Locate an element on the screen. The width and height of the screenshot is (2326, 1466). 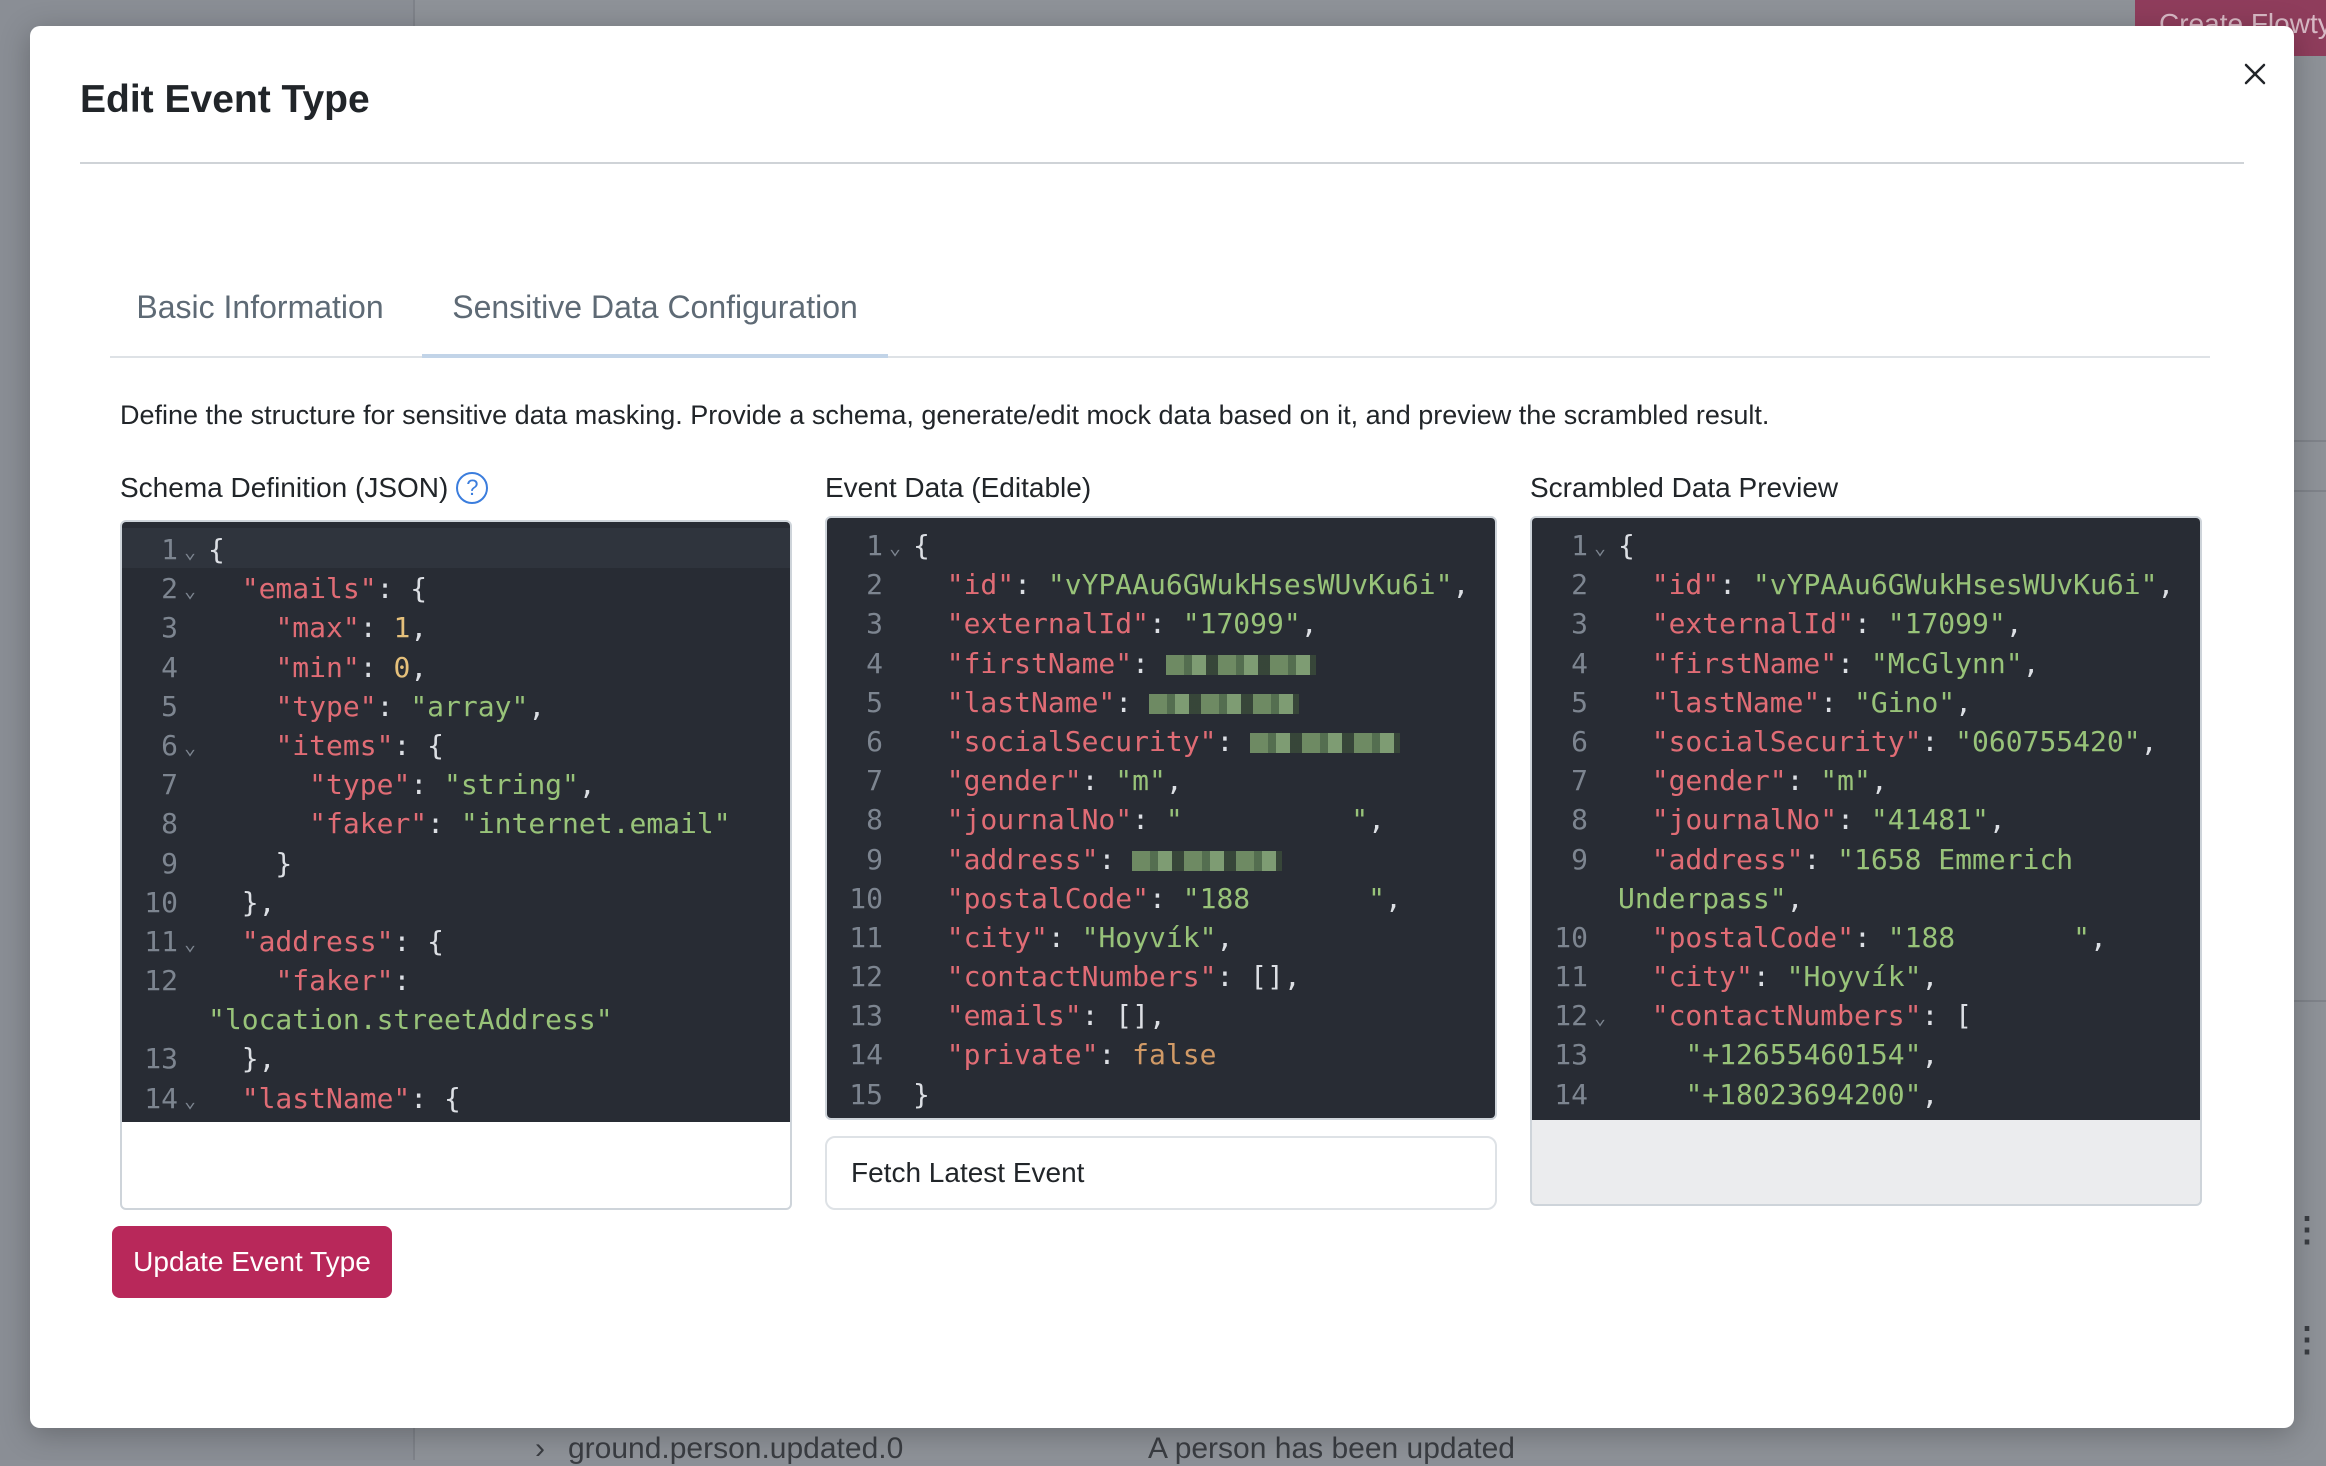
line-number: 11 is located at coordinates (161, 941).